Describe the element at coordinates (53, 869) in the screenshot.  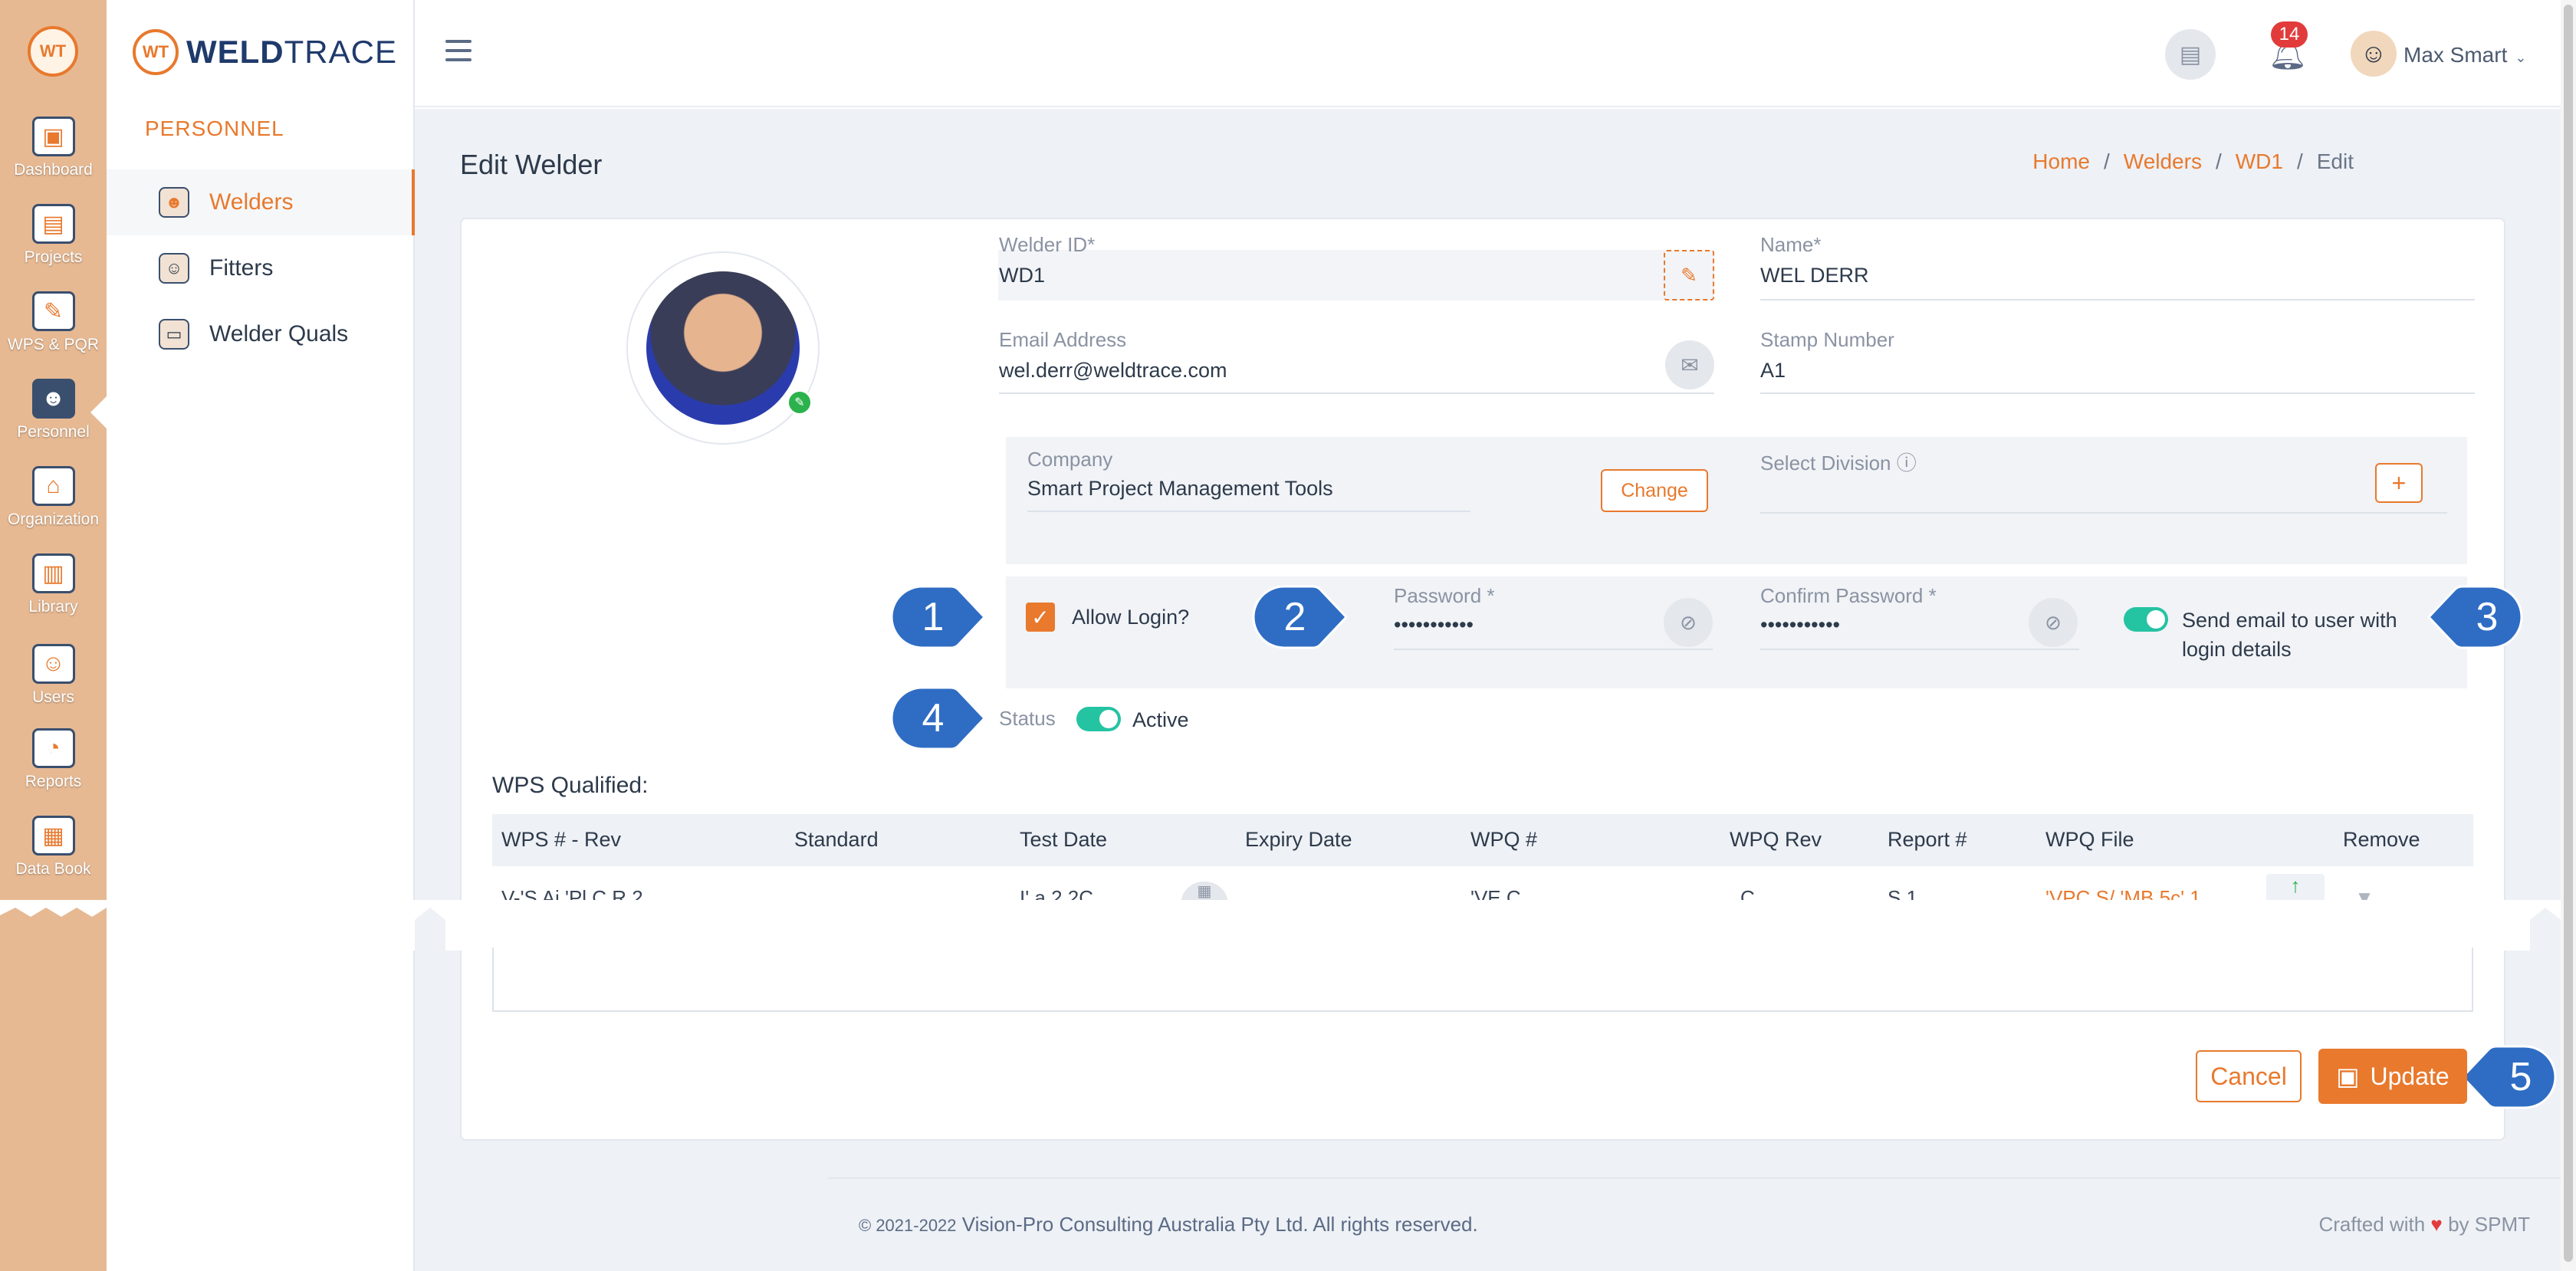
I see `rail-item-label: Data Book` at that location.